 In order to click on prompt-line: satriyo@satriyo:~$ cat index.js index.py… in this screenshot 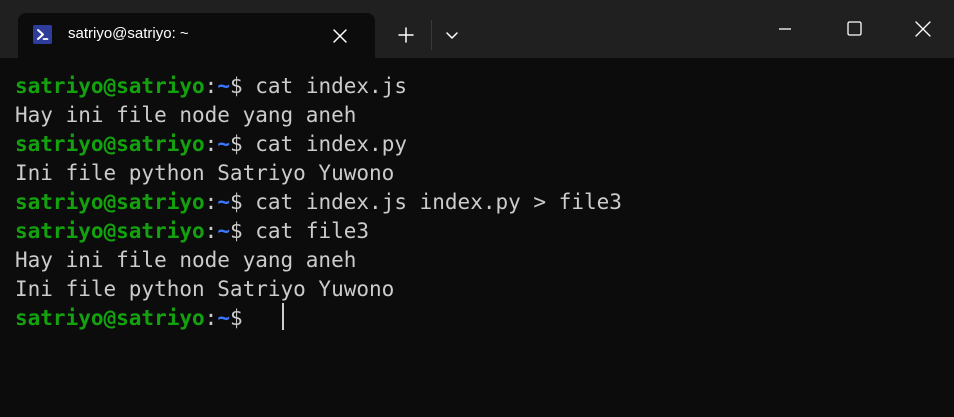, I will do `click(318, 202)`.